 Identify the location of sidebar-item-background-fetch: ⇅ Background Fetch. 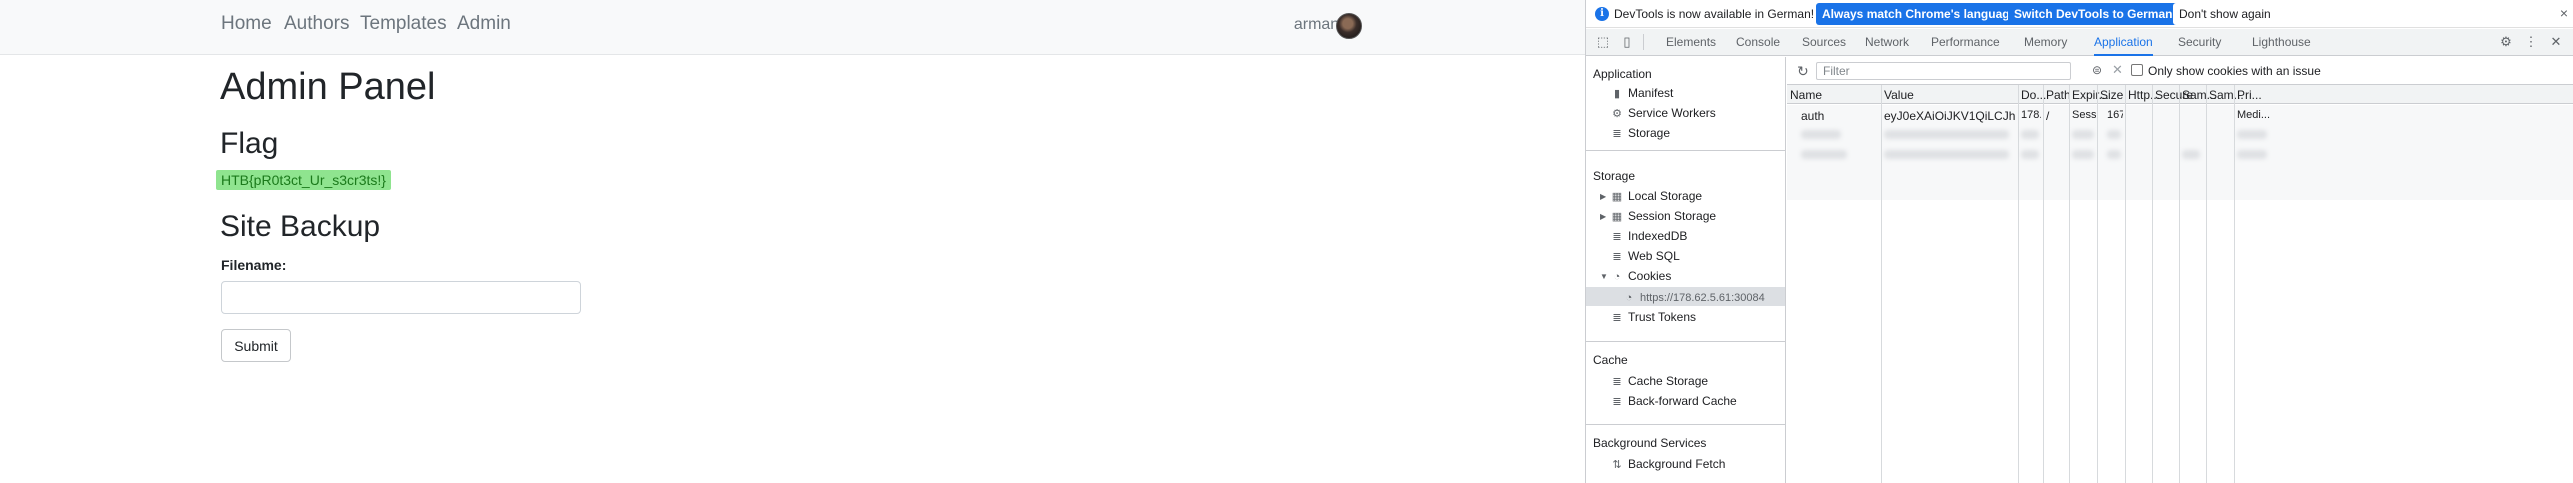
(1668, 464).